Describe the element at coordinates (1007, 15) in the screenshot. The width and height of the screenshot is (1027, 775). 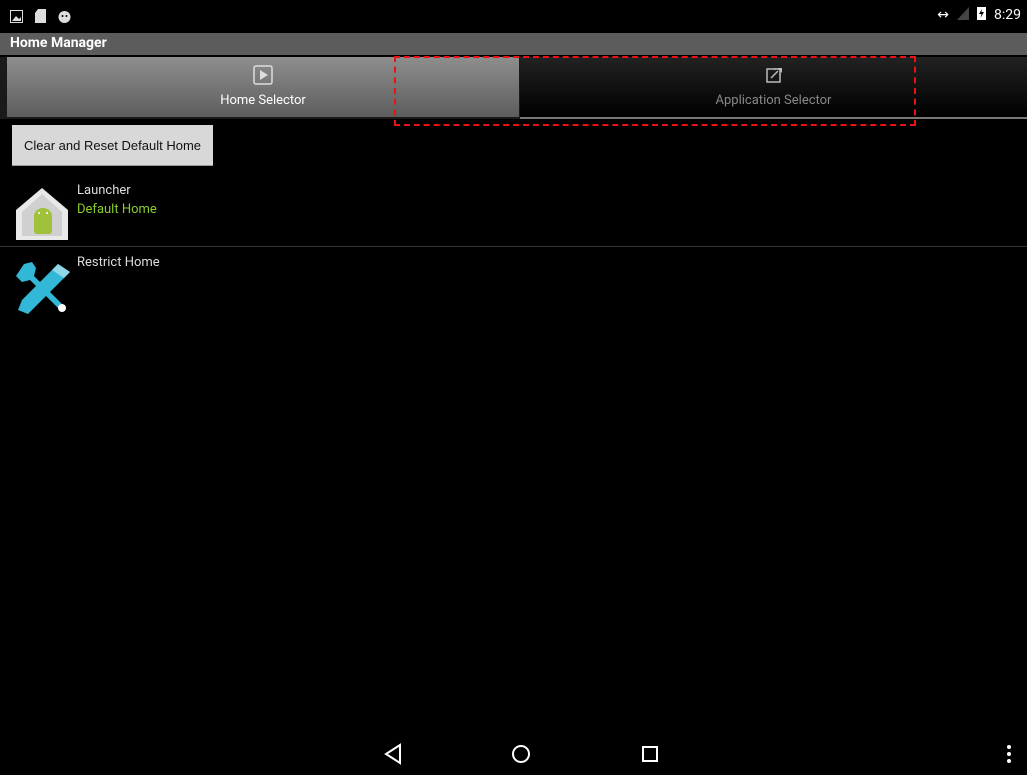
I see `clock: 8:29` at that location.